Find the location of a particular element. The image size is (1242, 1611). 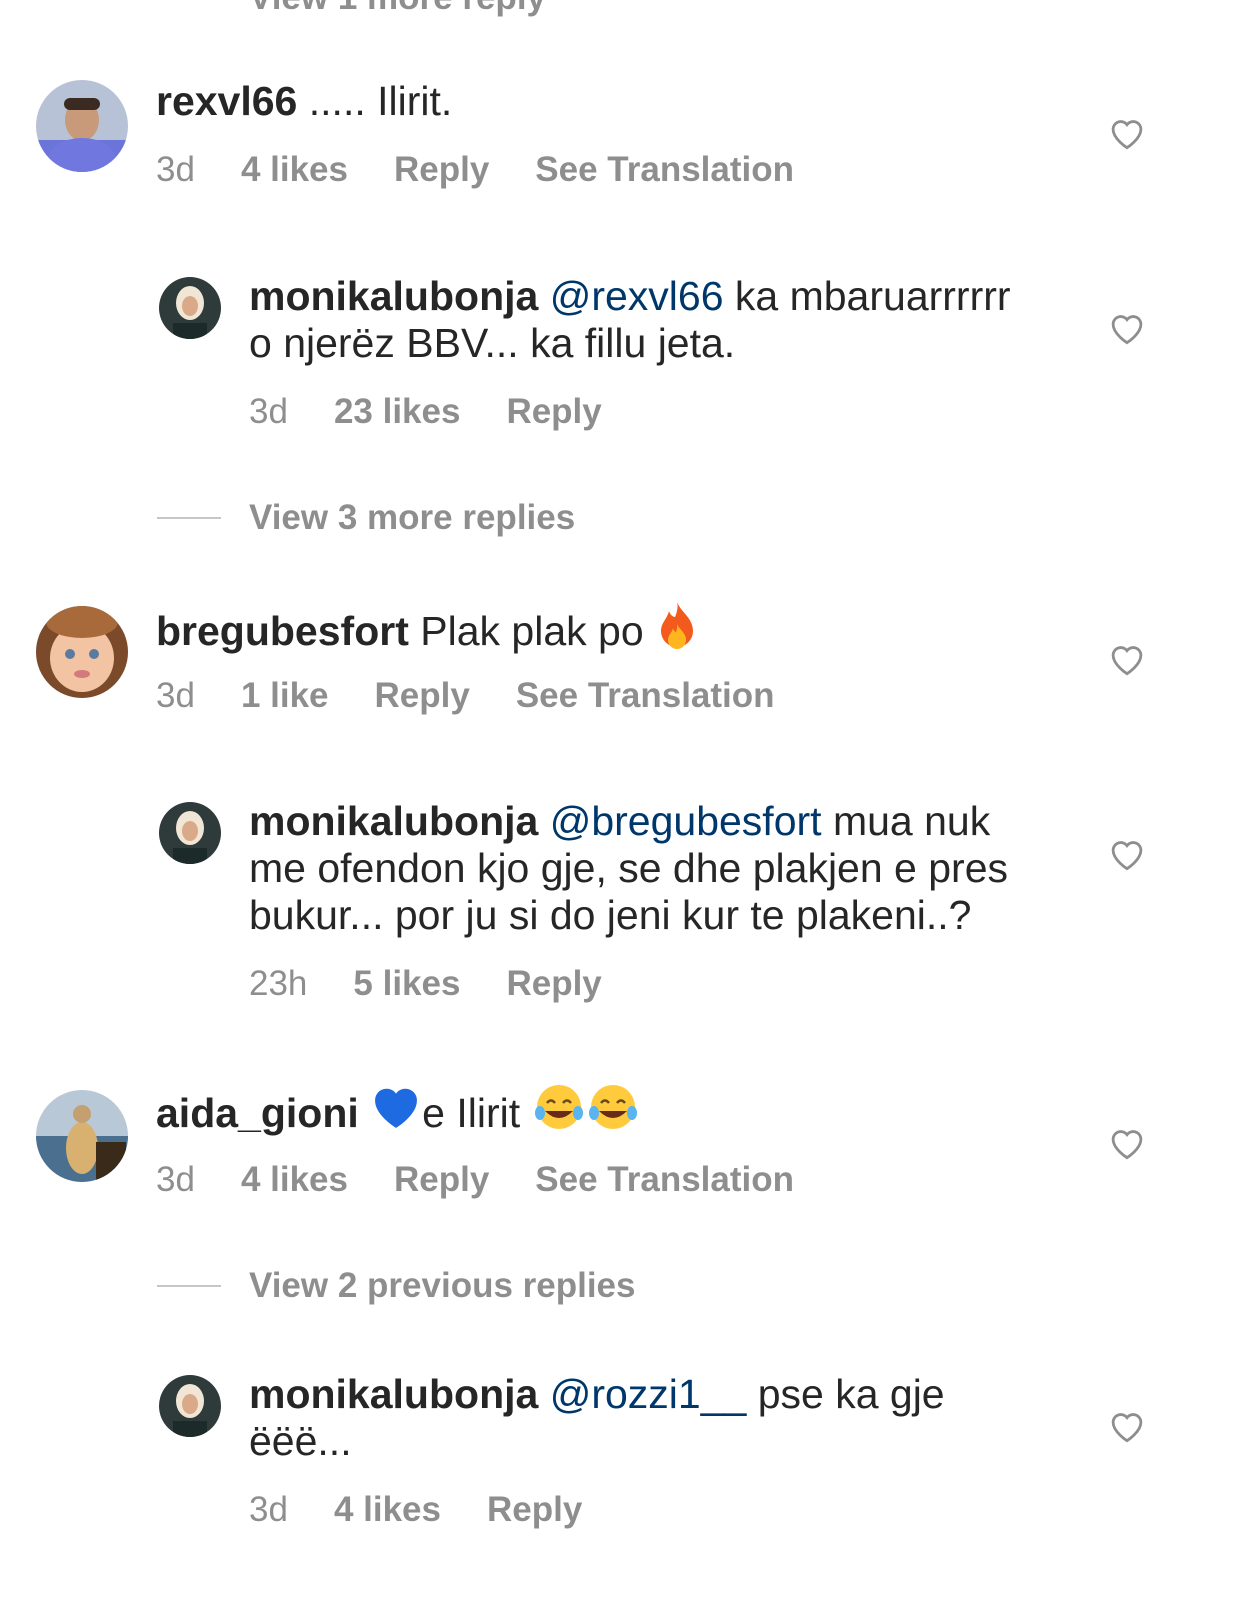

comment-meta: 3d 1 like Reply See Translation is located at coordinates (488, 696).